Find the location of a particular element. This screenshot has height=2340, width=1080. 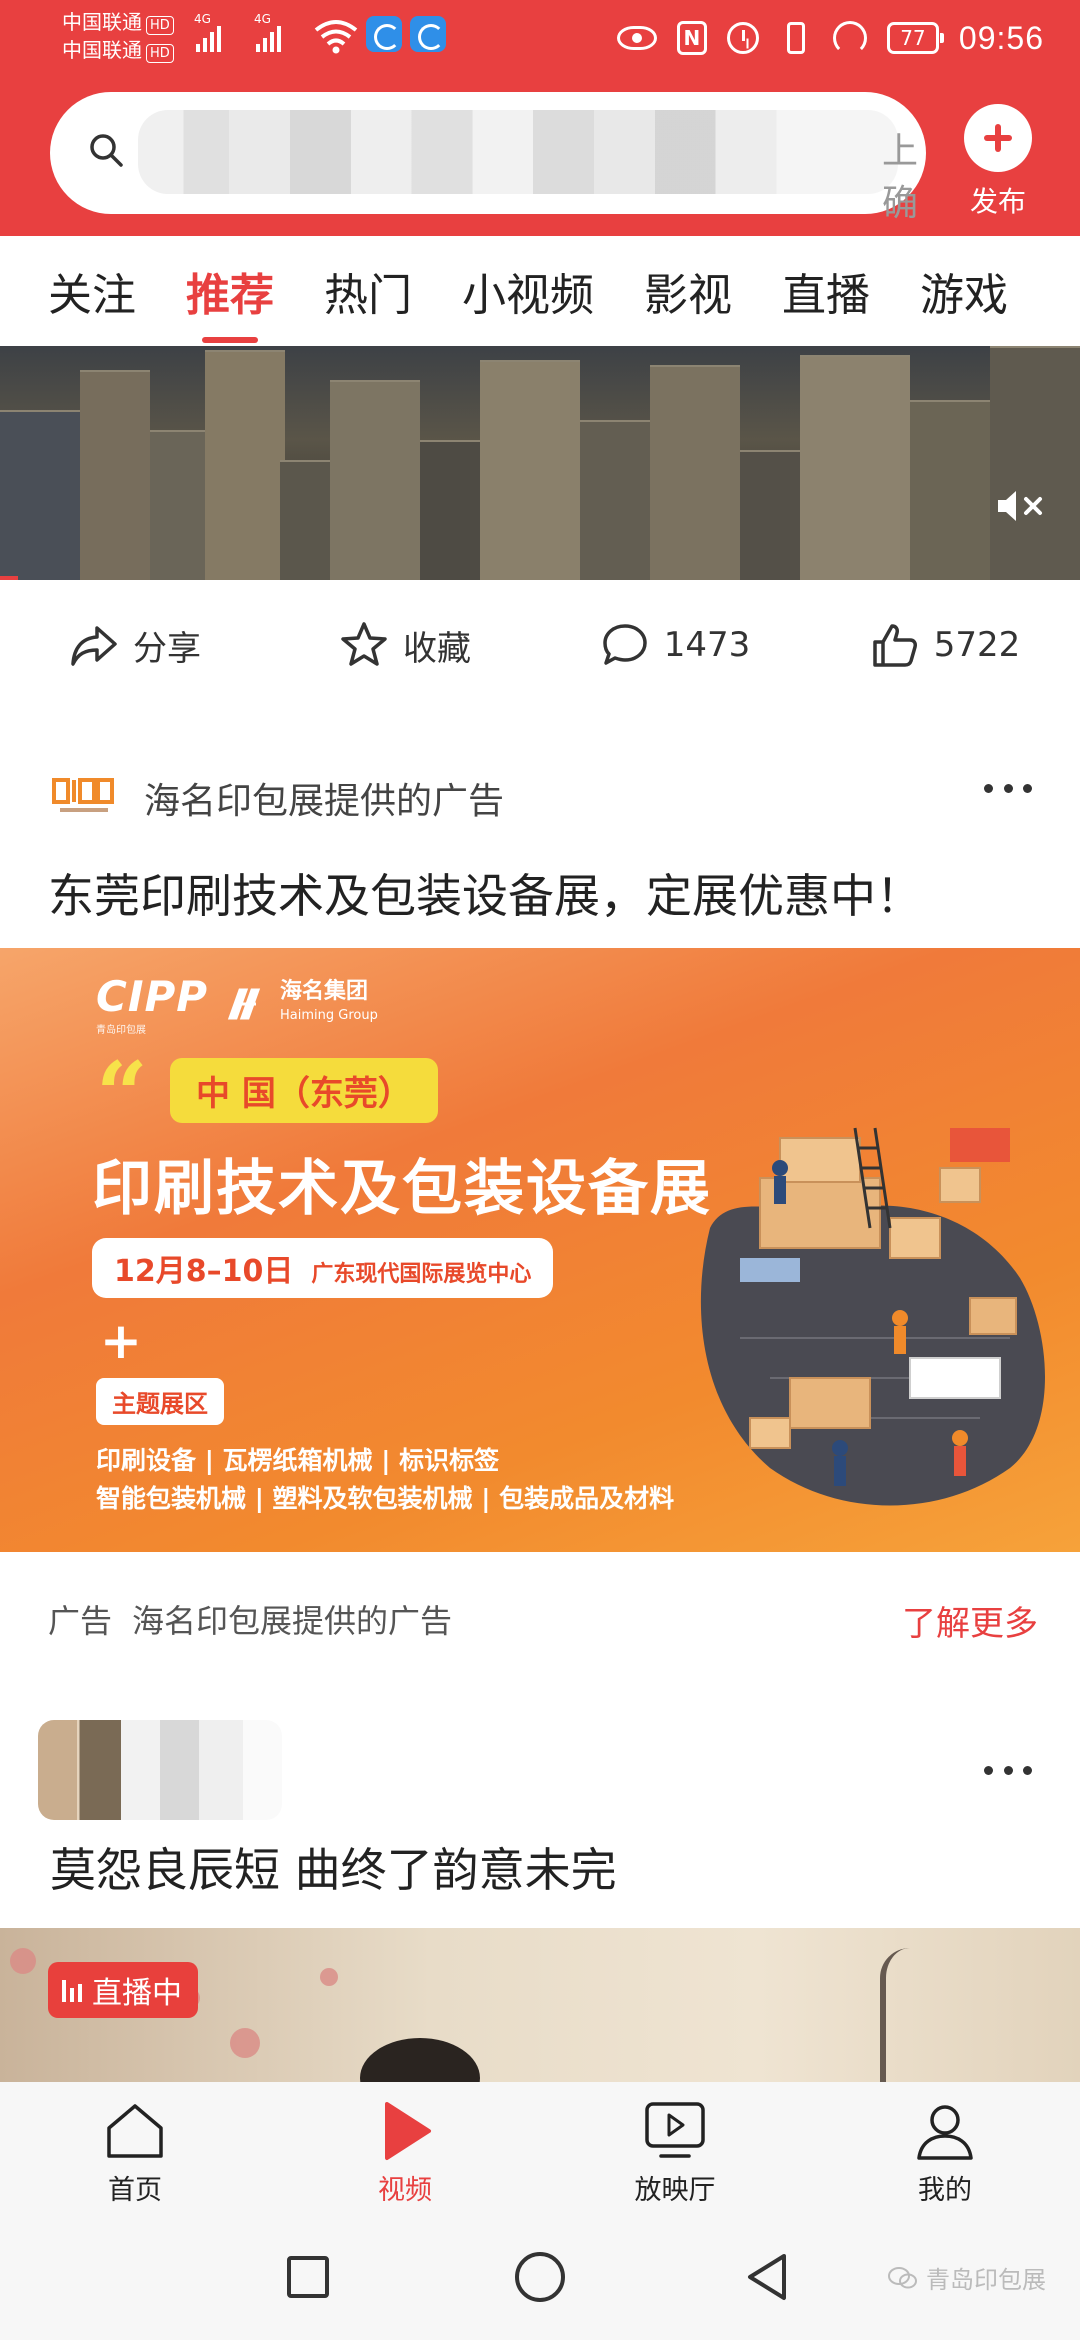

ad-title: 东莞印刷技术及包装设备展，定展优惠中！ is located at coordinates (485, 893).